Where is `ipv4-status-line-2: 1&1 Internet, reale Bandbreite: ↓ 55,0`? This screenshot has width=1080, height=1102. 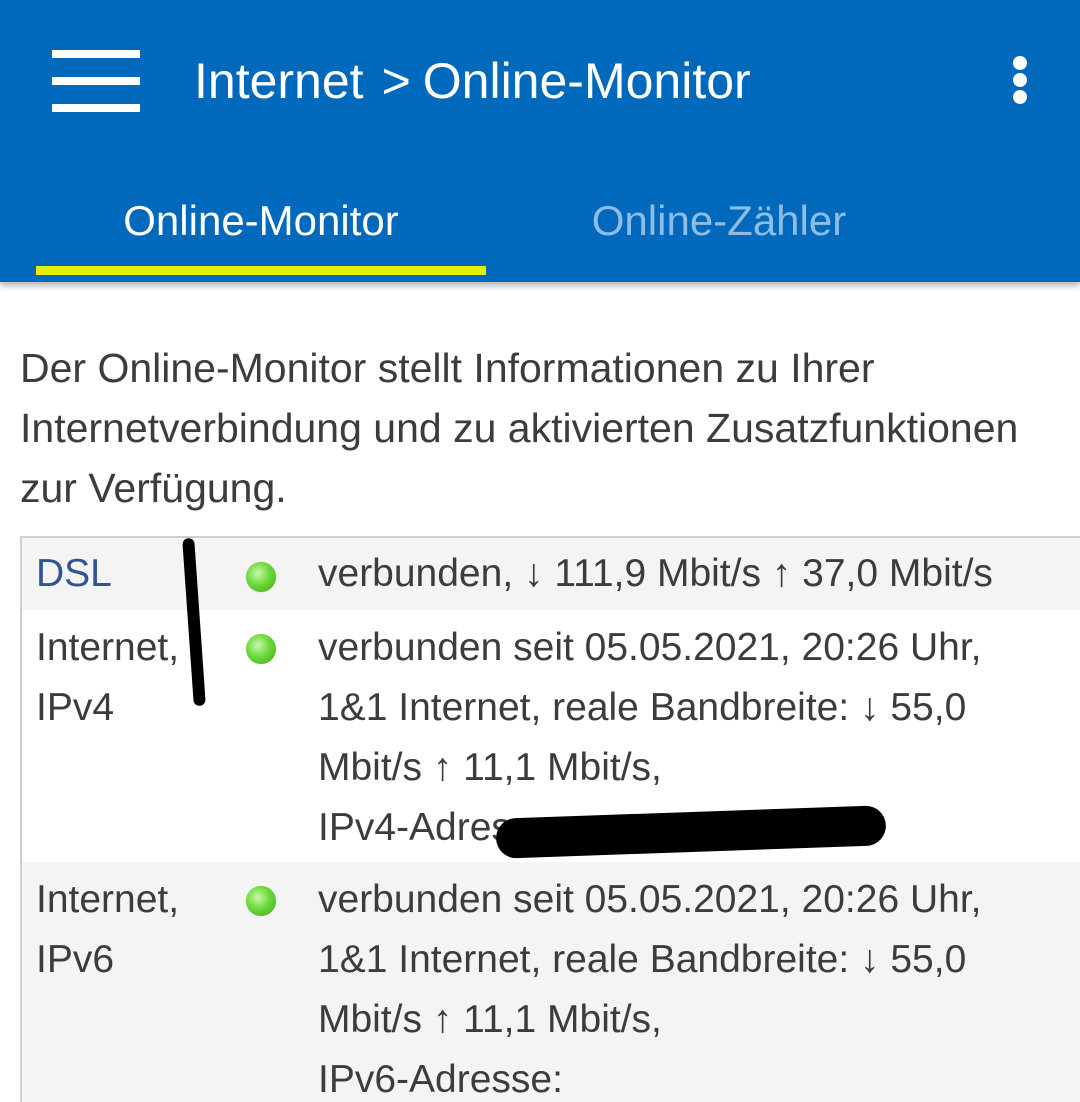 ipv4-status-line-2: 1&1 Internet, reale Bandbreite: ↓ 55,0 is located at coordinates (642, 707).